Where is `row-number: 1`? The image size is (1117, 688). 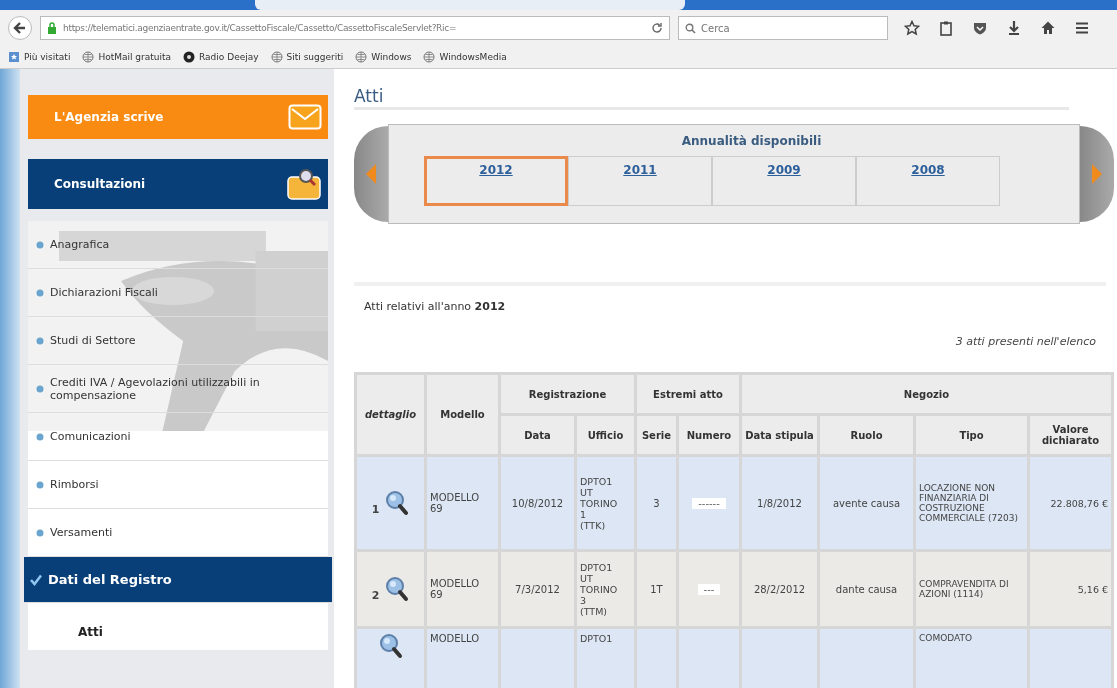 row-number: 1 is located at coordinates (375, 509).